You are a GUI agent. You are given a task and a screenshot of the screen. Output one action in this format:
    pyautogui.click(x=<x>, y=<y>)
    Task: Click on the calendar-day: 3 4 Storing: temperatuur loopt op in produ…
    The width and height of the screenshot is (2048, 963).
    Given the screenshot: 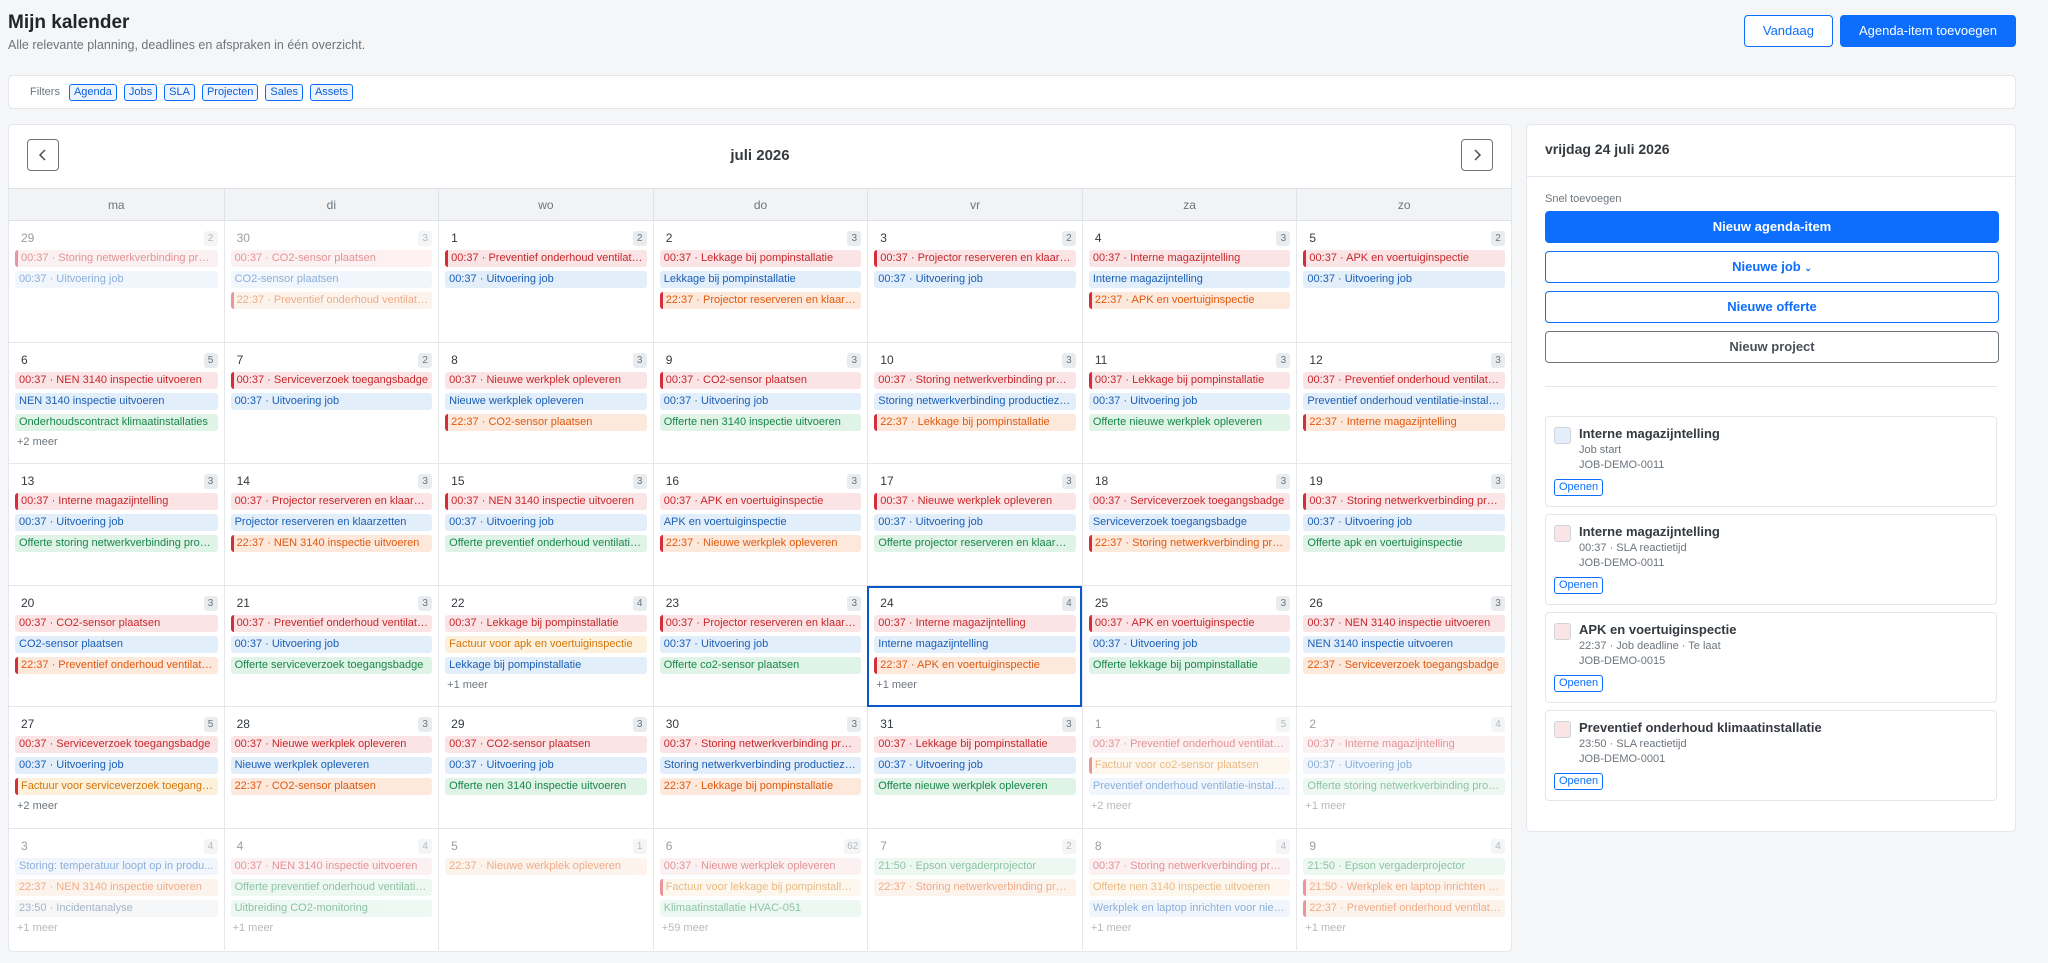 What is the action you would take?
    pyautogui.click(x=116, y=890)
    